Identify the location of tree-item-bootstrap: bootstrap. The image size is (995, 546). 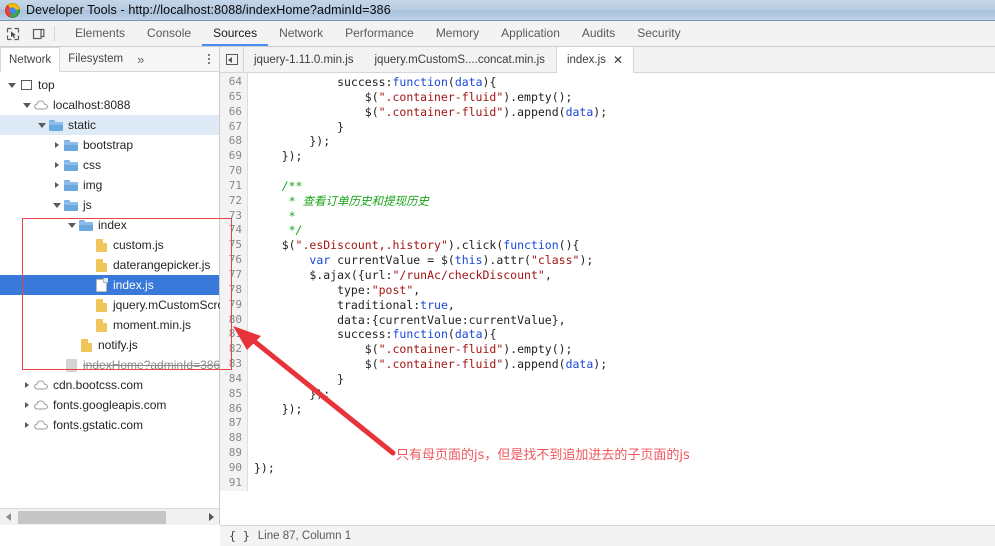
(109, 145).